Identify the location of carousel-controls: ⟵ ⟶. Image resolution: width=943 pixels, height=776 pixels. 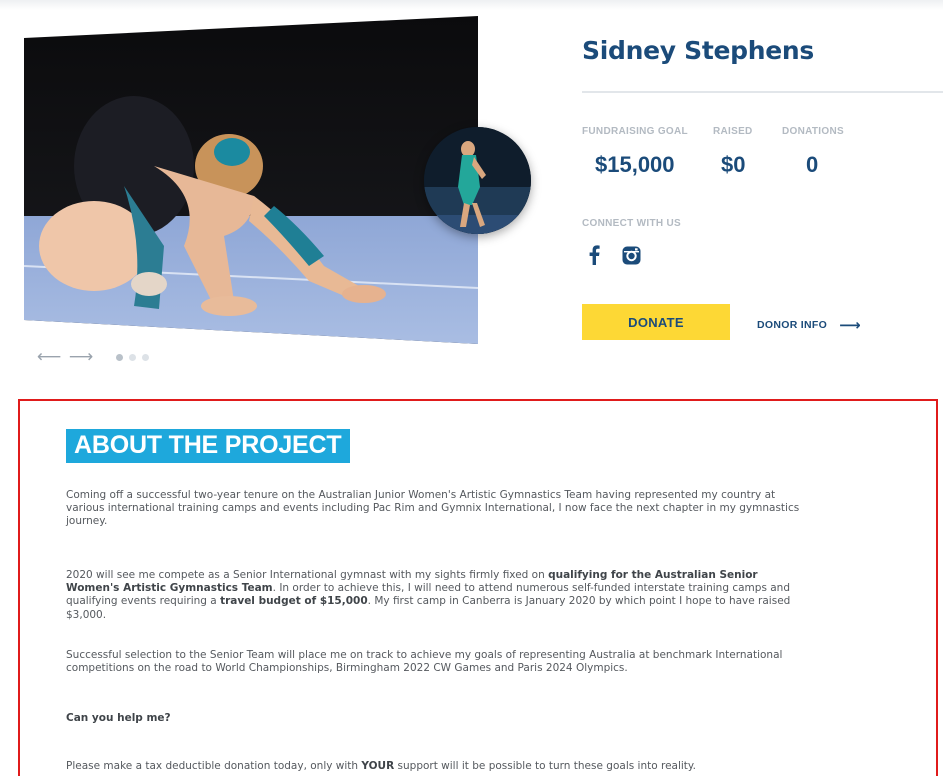
(92, 357).